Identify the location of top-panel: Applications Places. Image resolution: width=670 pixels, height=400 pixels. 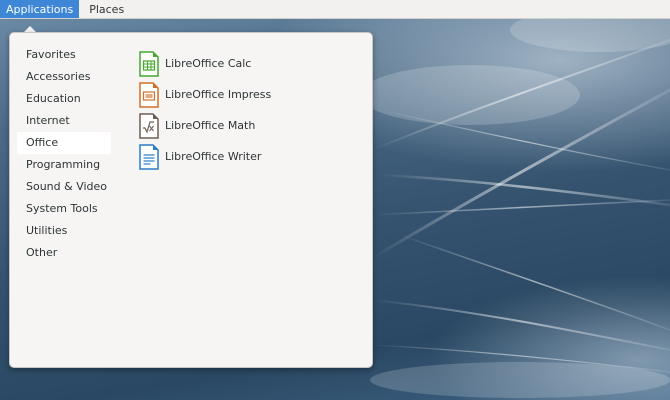
(335, 9).